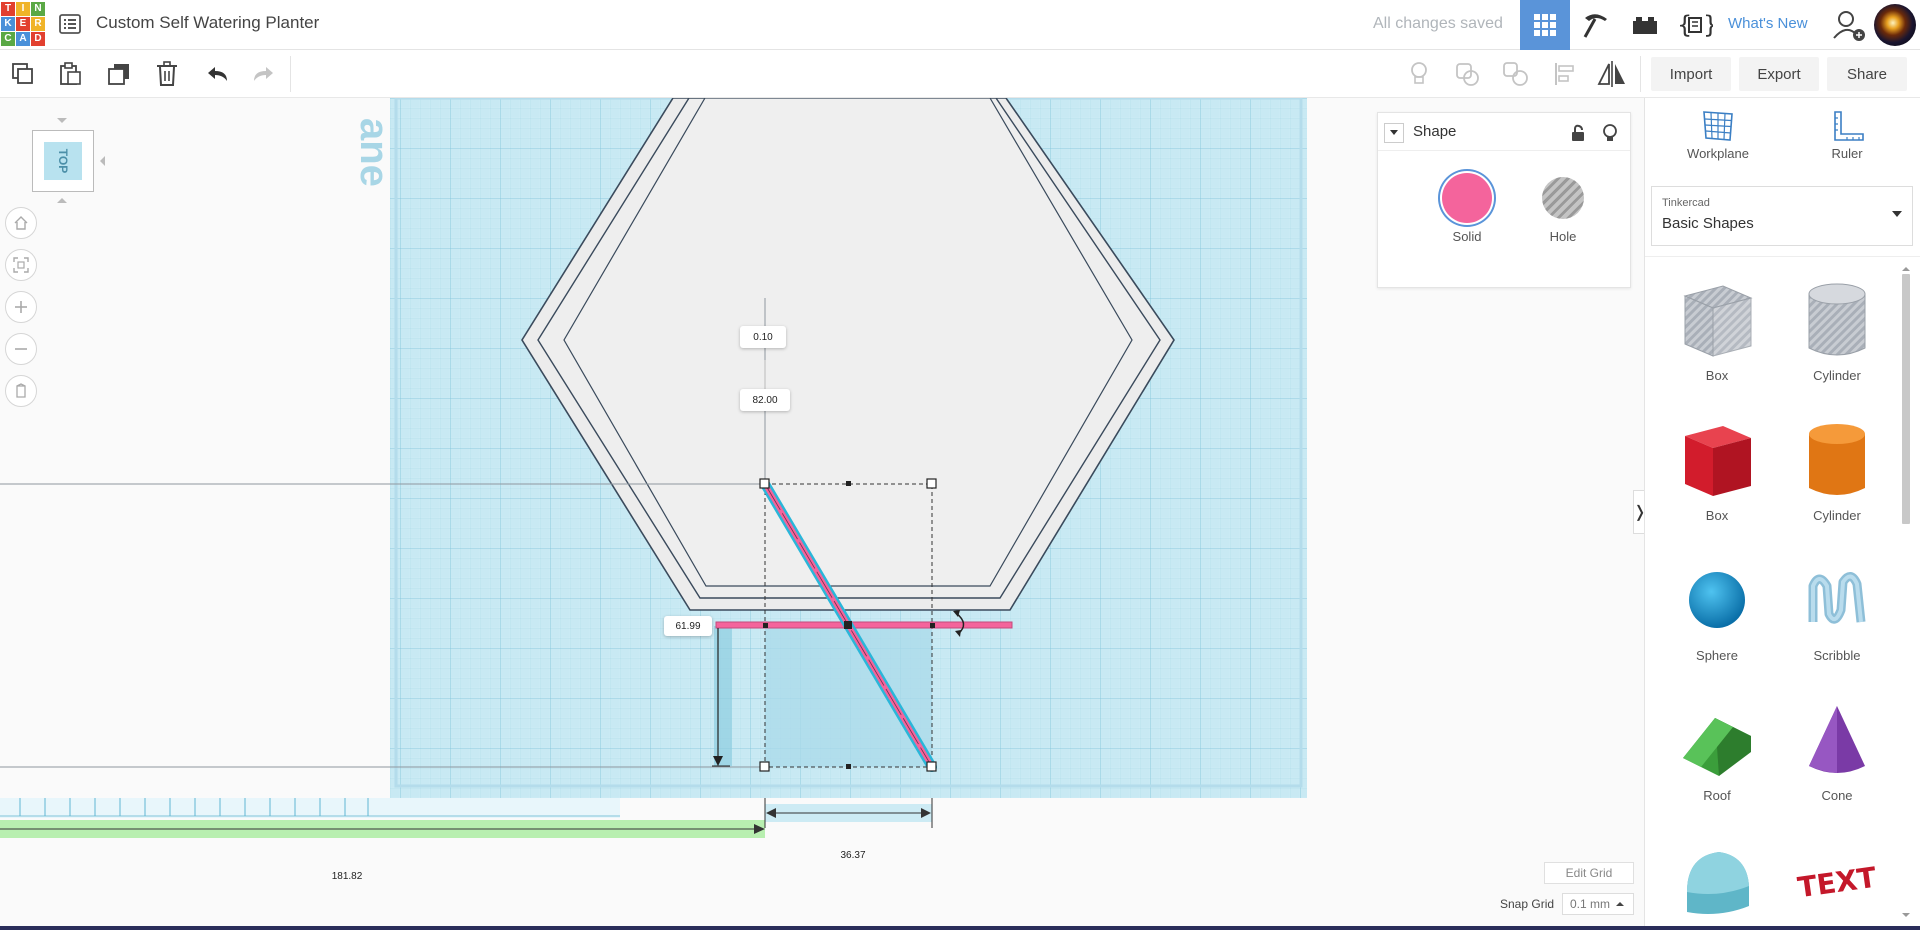 This screenshot has height=930, width=1920. What do you see at coordinates (1717, 766) in the screenshot?
I see `shape-roof: Roof` at bounding box center [1717, 766].